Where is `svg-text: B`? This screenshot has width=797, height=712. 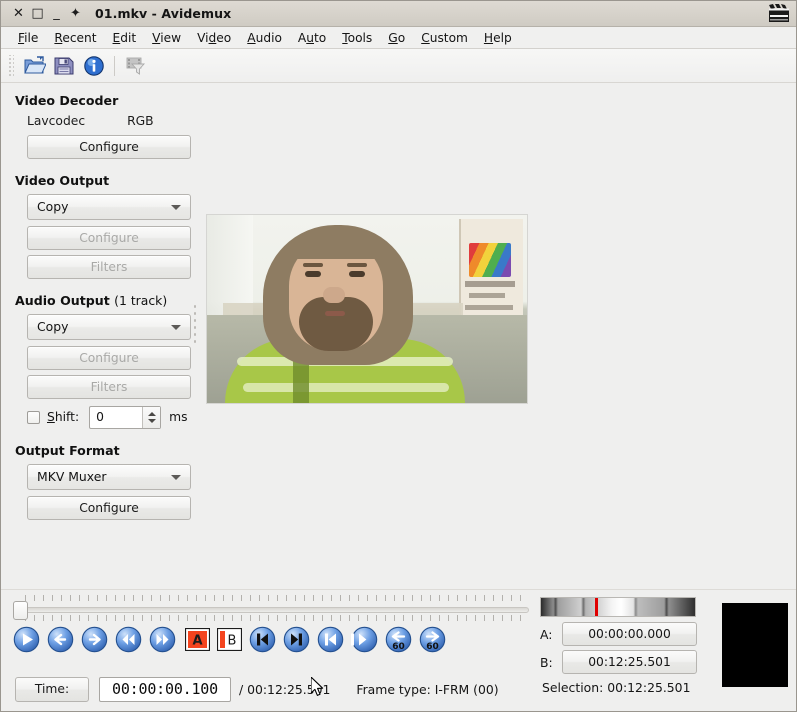
svg-text: B is located at coordinates (232, 641).